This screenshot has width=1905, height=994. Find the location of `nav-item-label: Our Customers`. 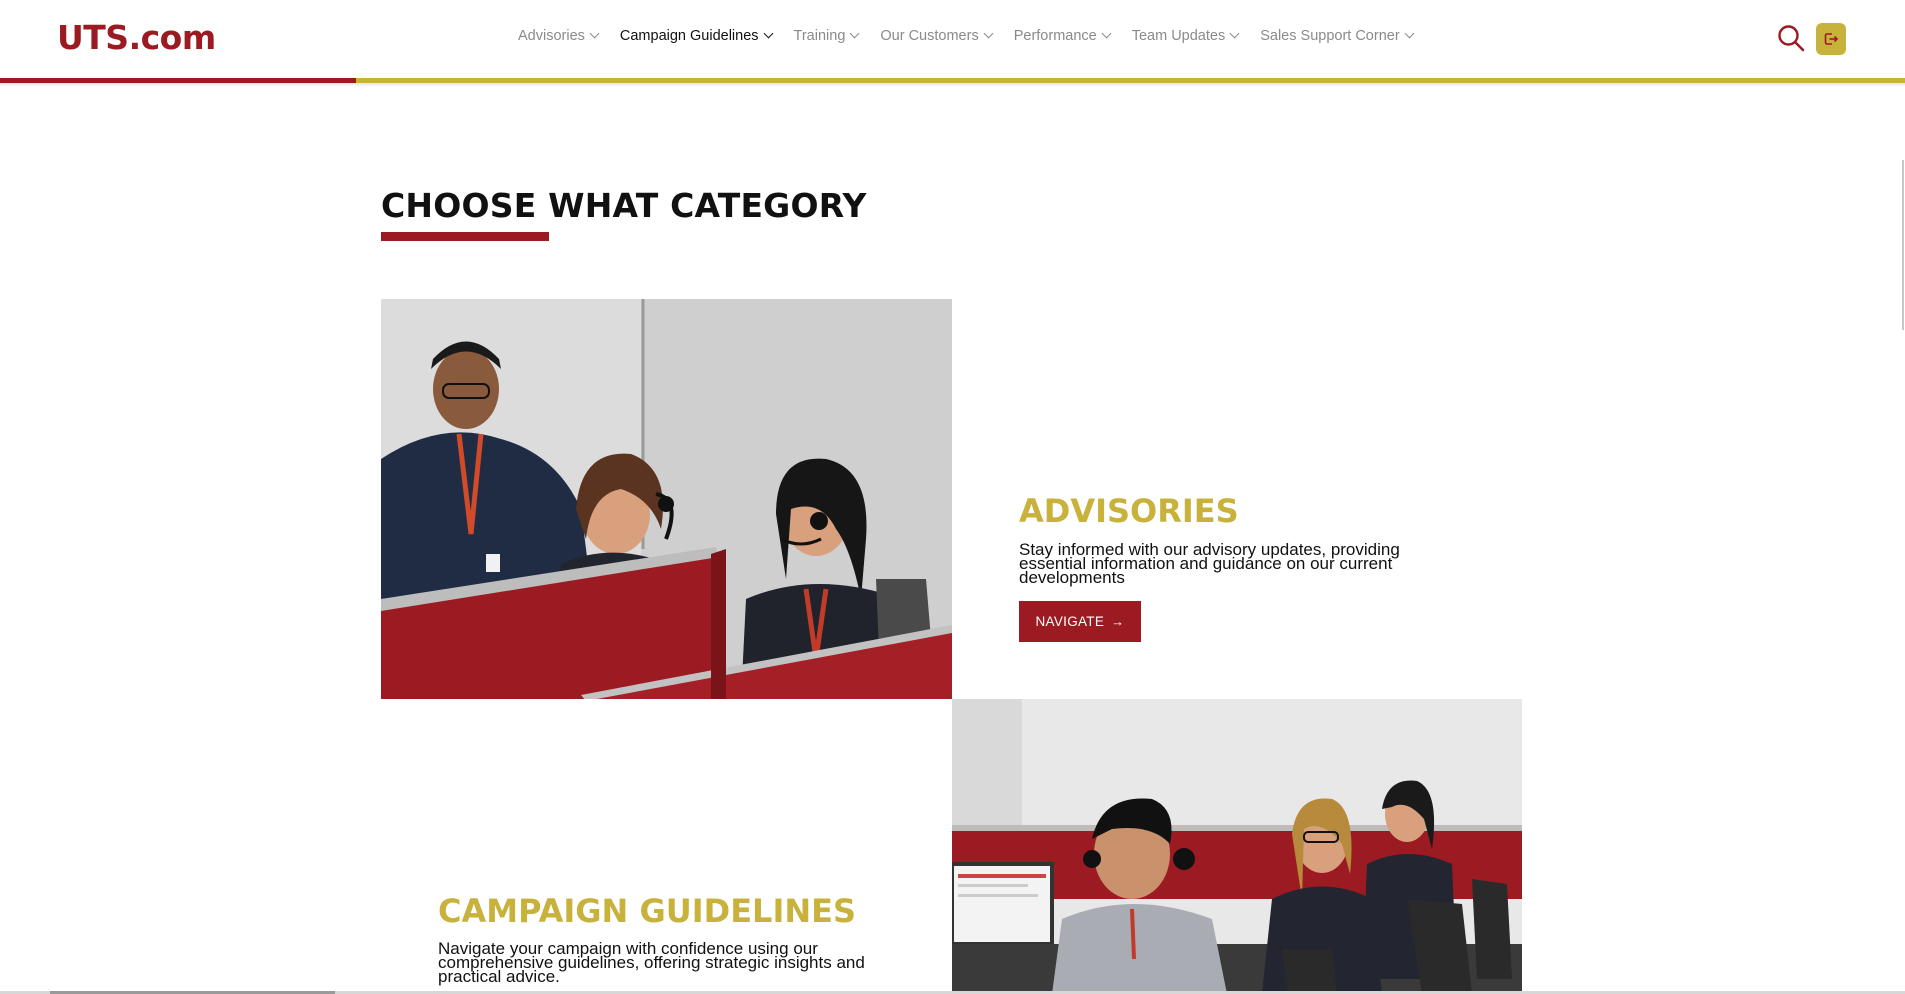

nav-item-label: Our Customers is located at coordinates (929, 36).